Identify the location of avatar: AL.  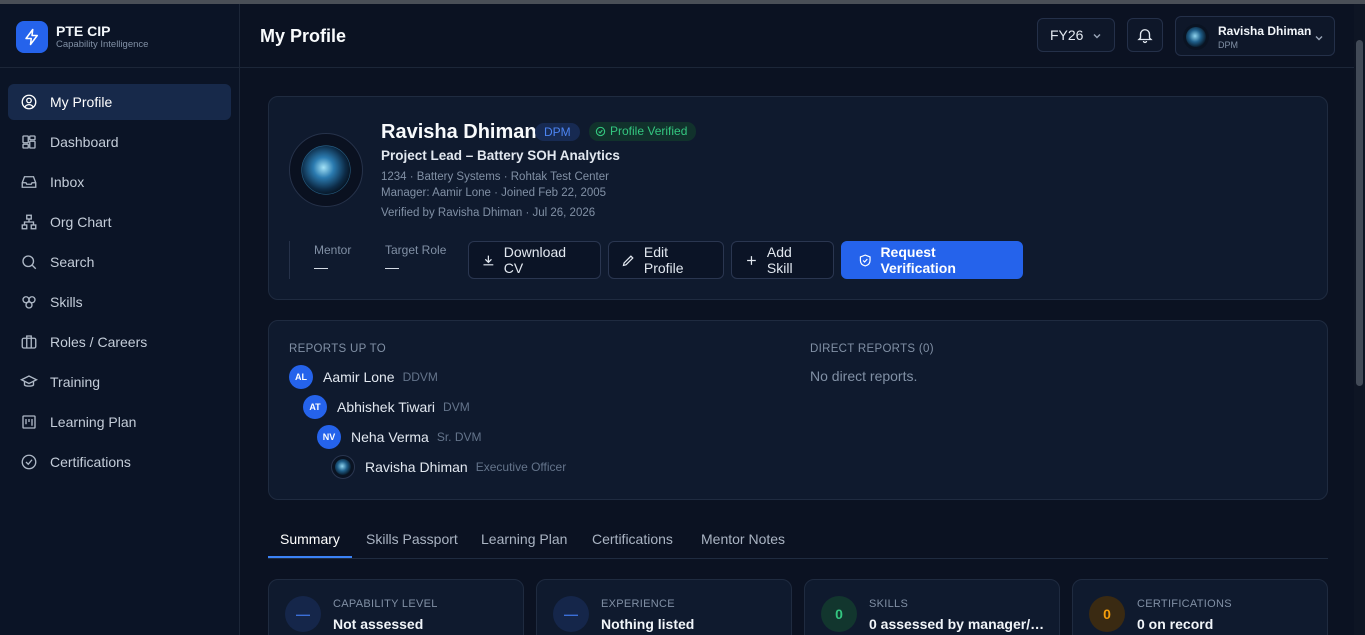
(301, 377).